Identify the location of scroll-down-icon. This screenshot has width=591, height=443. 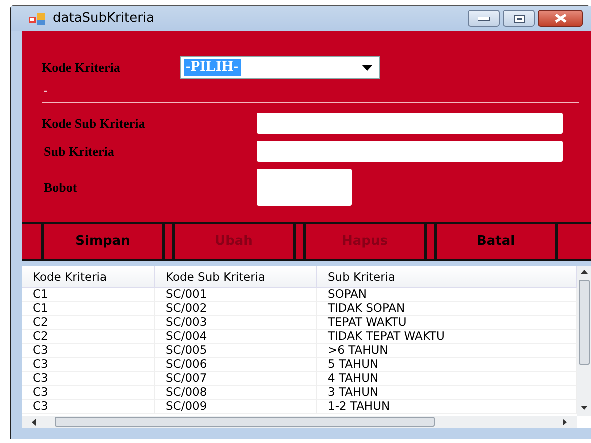
(584, 408).